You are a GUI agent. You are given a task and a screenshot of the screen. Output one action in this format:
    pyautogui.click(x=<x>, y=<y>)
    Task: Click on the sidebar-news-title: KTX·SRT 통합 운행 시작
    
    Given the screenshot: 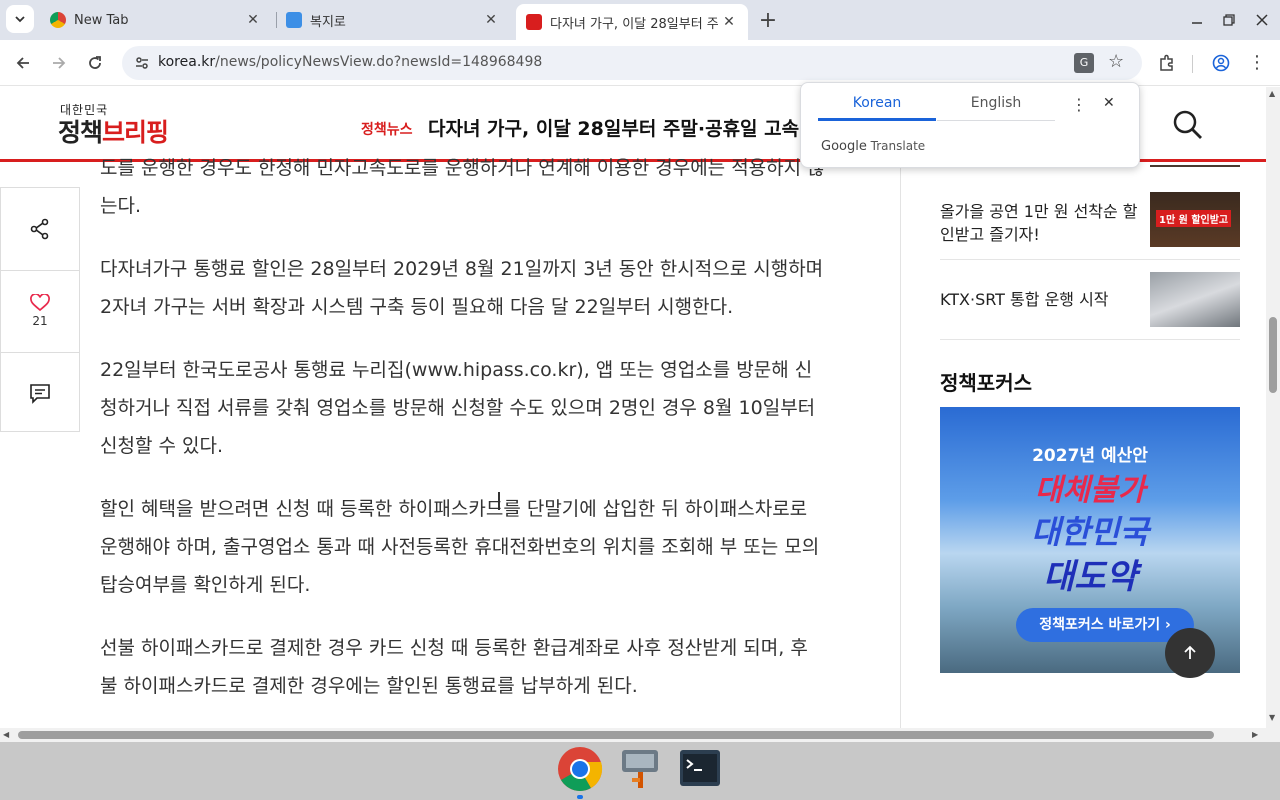 What is the action you would take?
    pyautogui.click(x=1024, y=299)
    